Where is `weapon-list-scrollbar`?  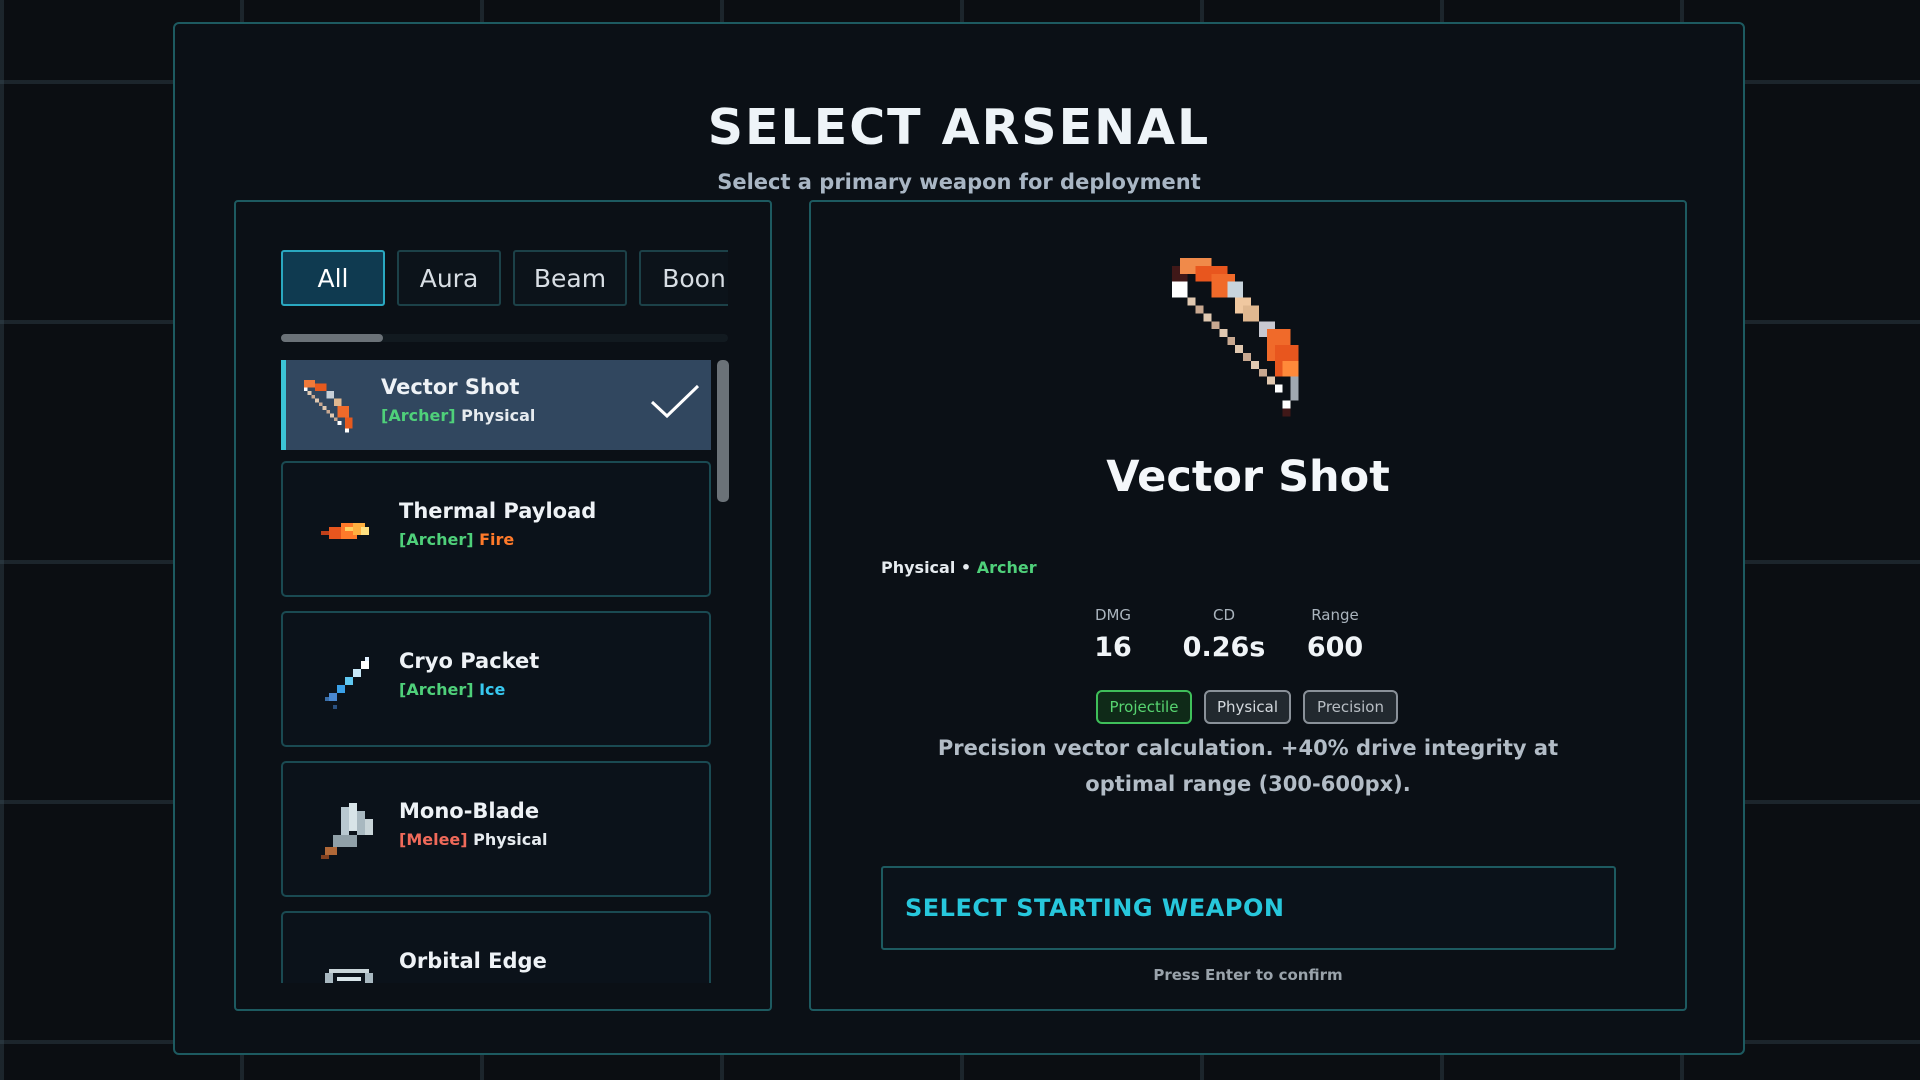 weapon-list-scrollbar is located at coordinates (723, 671).